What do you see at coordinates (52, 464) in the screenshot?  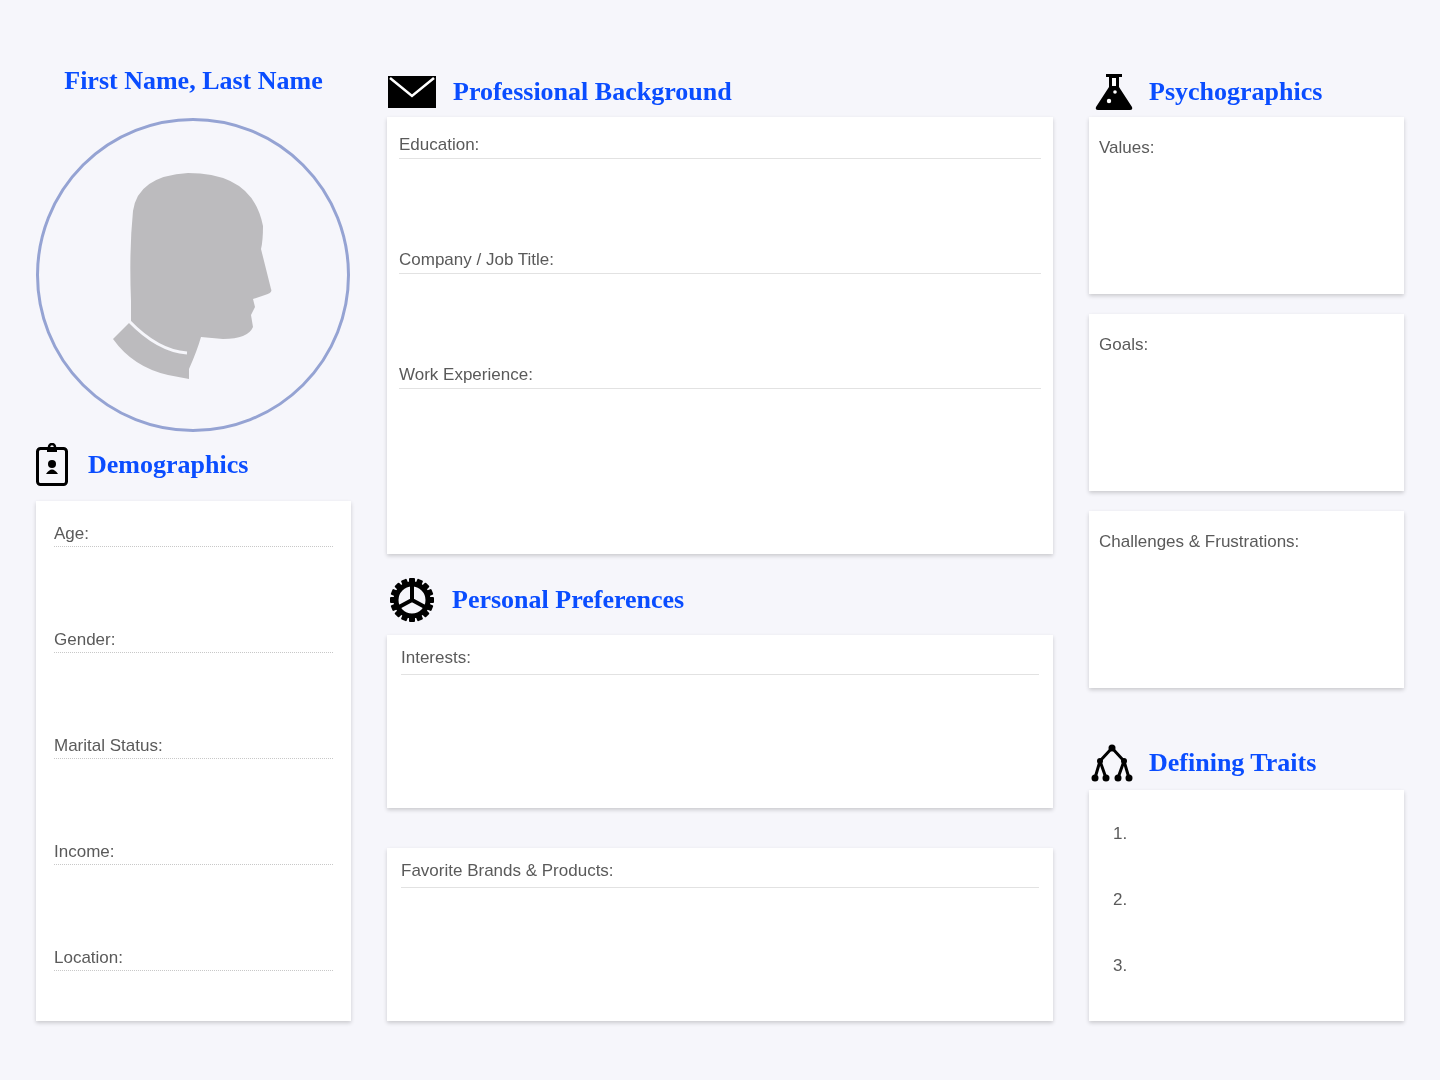 I see `id-badge-icon` at bounding box center [52, 464].